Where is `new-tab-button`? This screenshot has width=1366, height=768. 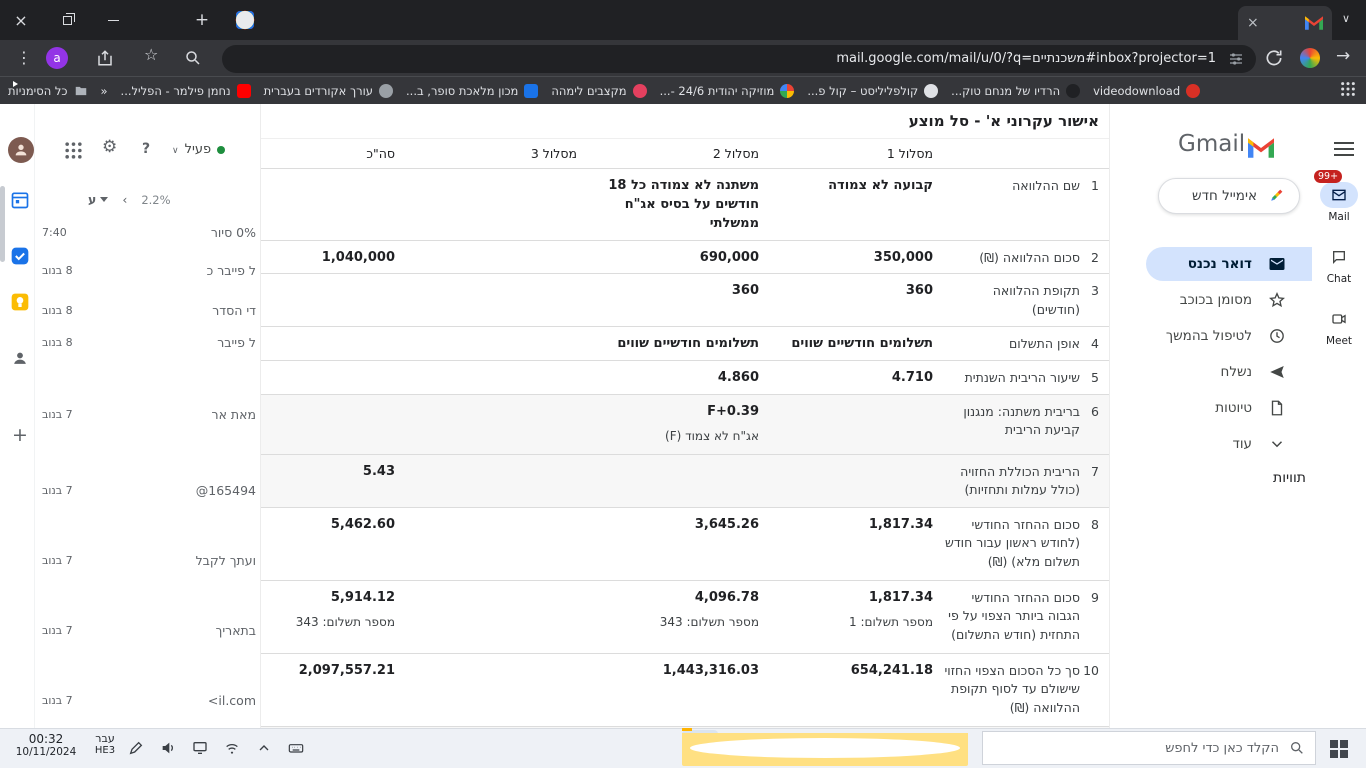 new-tab-button is located at coordinates (202, 20).